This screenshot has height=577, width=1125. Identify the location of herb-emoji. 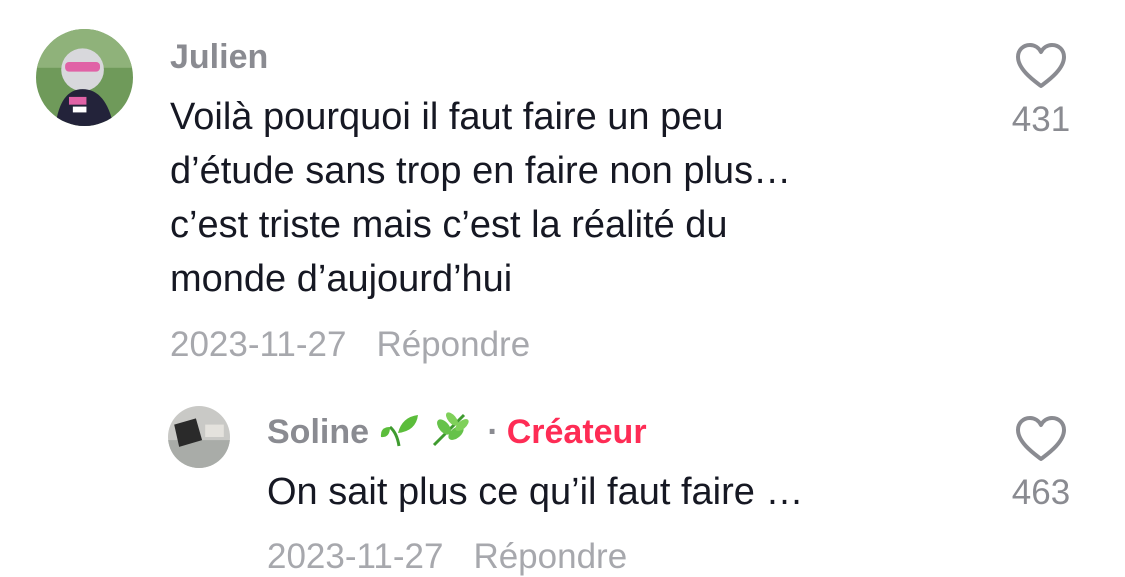
(450, 433).